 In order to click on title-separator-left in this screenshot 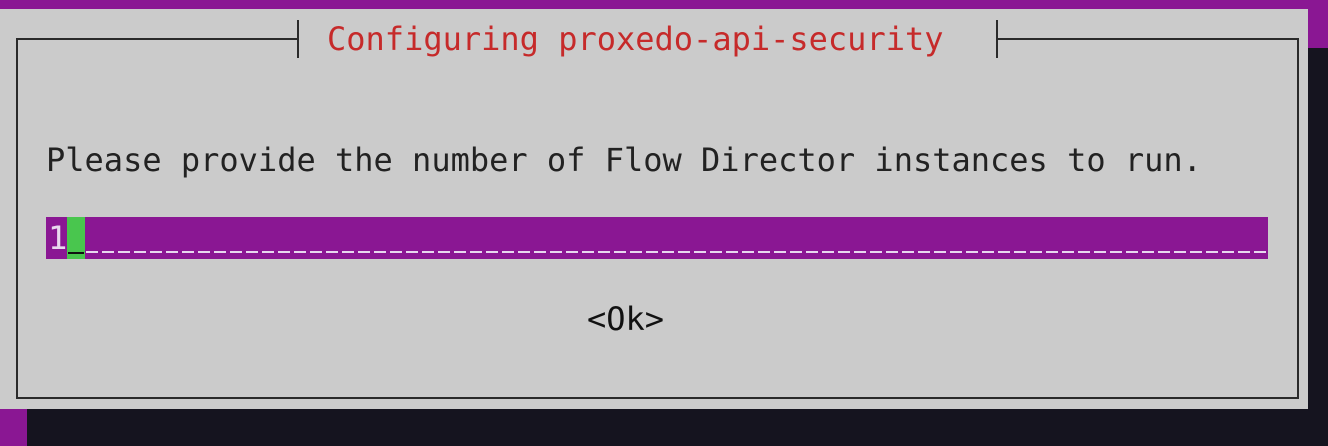, I will do `click(298, 39)`.